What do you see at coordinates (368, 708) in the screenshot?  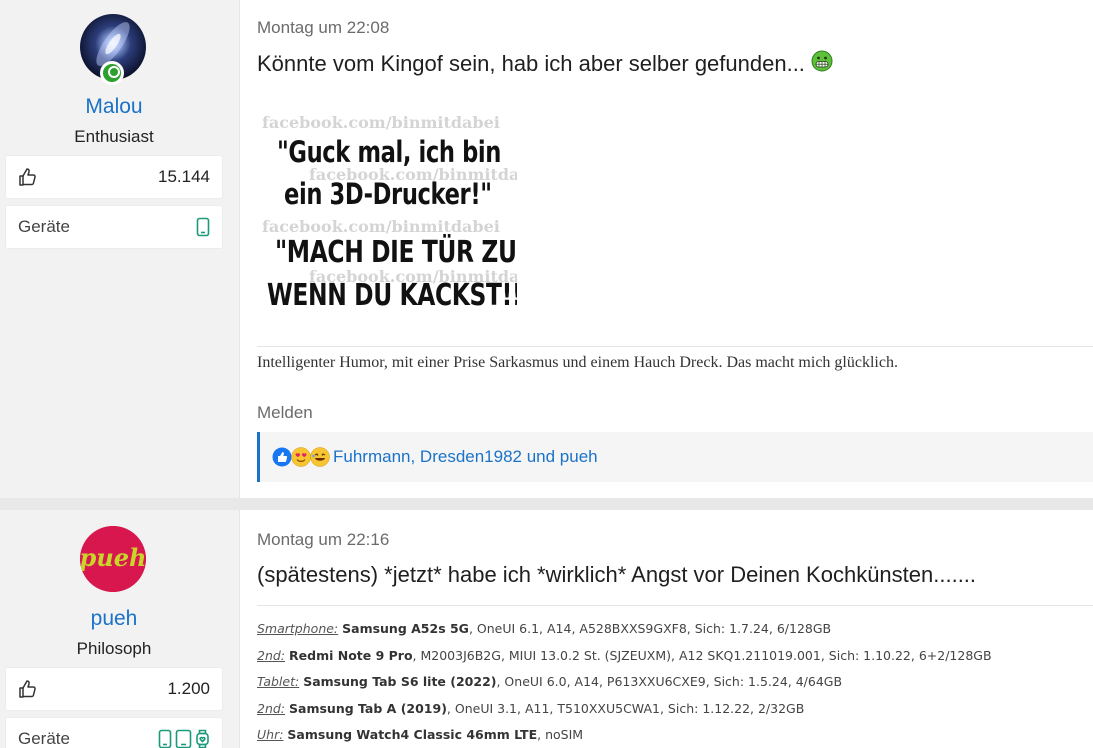 I see `signature-device: Samsung Tab A (2019)` at bounding box center [368, 708].